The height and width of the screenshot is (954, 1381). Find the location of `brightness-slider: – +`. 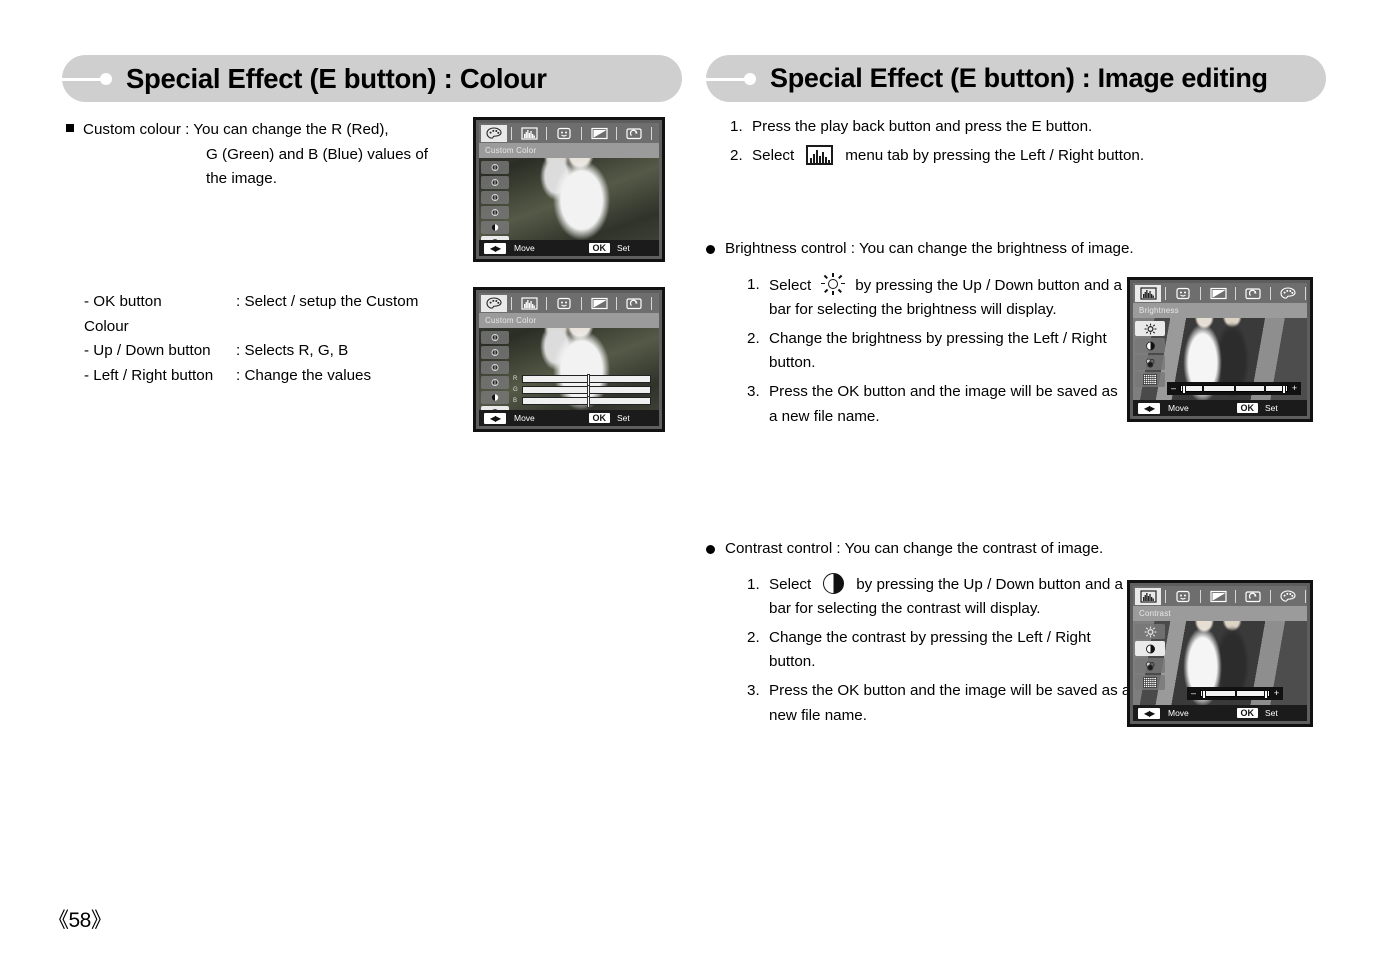

brightness-slider: – + is located at coordinates (1234, 388).